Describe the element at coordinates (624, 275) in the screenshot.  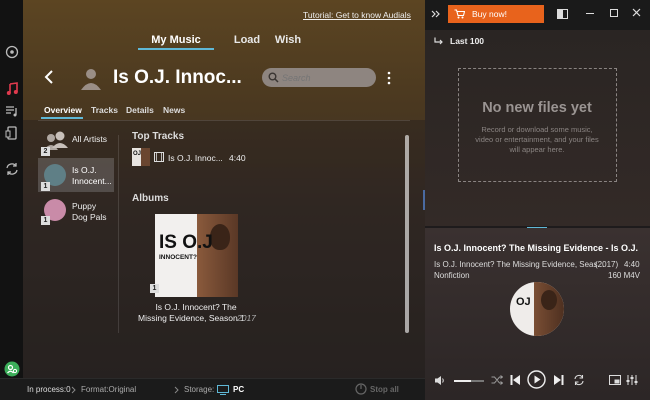
I see `player-file-info: 160 M4V` at that location.